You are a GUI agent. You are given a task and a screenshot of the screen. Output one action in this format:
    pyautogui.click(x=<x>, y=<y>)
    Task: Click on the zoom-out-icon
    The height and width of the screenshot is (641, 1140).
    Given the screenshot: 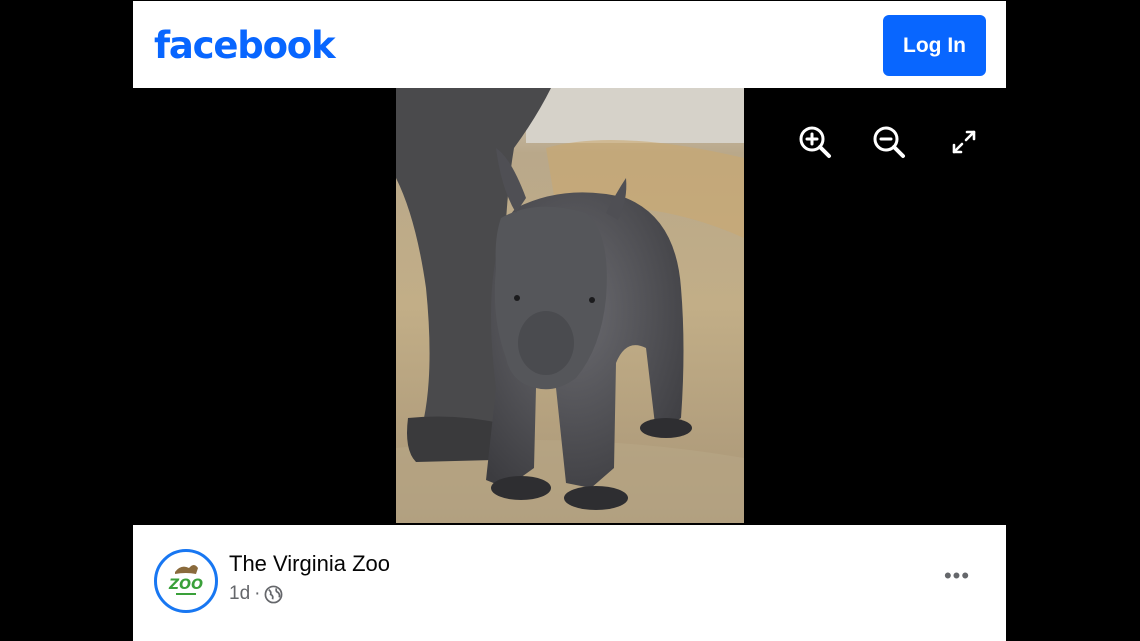 What is the action you would take?
    pyautogui.click(x=889, y=142)
    